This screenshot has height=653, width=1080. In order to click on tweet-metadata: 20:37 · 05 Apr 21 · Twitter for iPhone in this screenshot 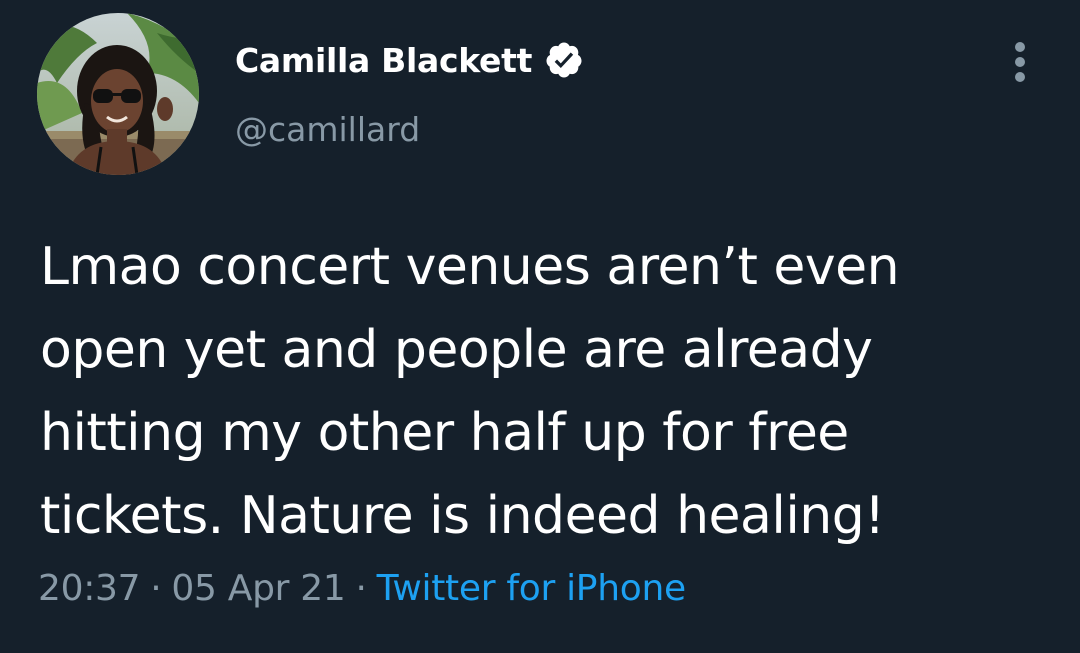, I will do `click(362, 588)`.